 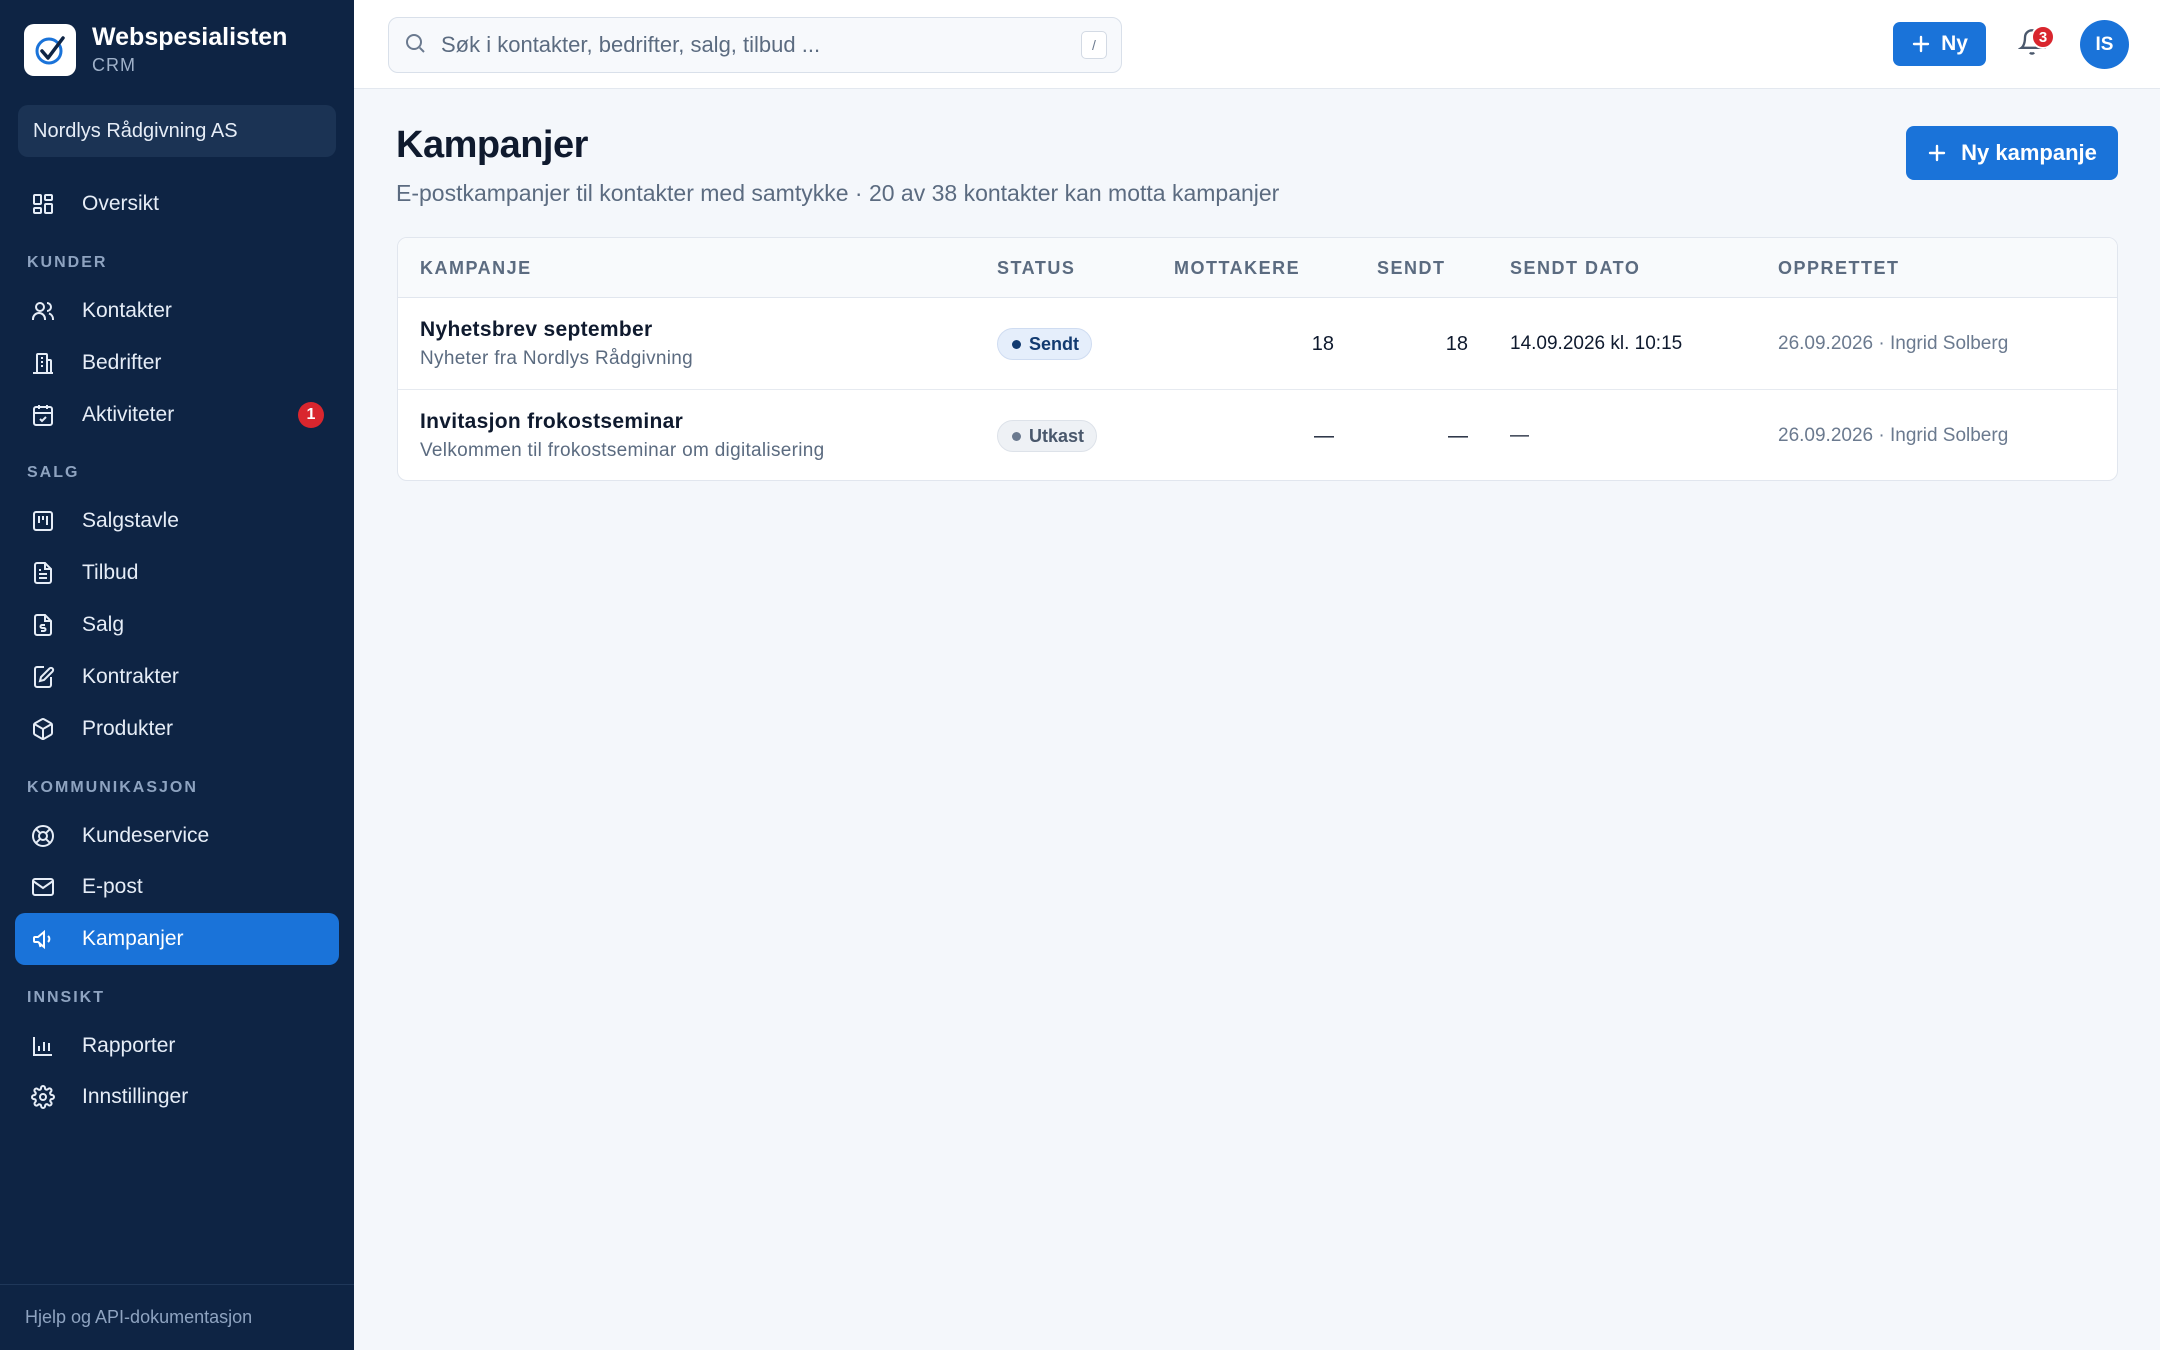 What do you see at coordinates (2043, 37) in the screenshot?
I see `notifications-count-badge: 3` at bounding box center [2043, 37].